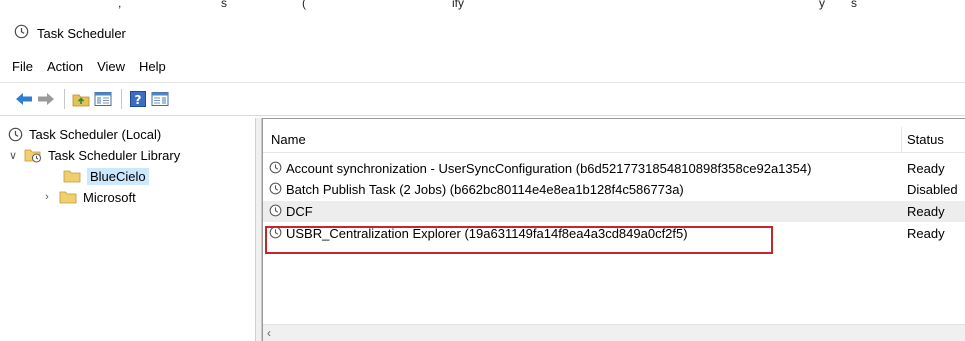 The image size is (965, 341). I want to click on cropped-top-strip: , s ( ify y s, so click(482, 7).